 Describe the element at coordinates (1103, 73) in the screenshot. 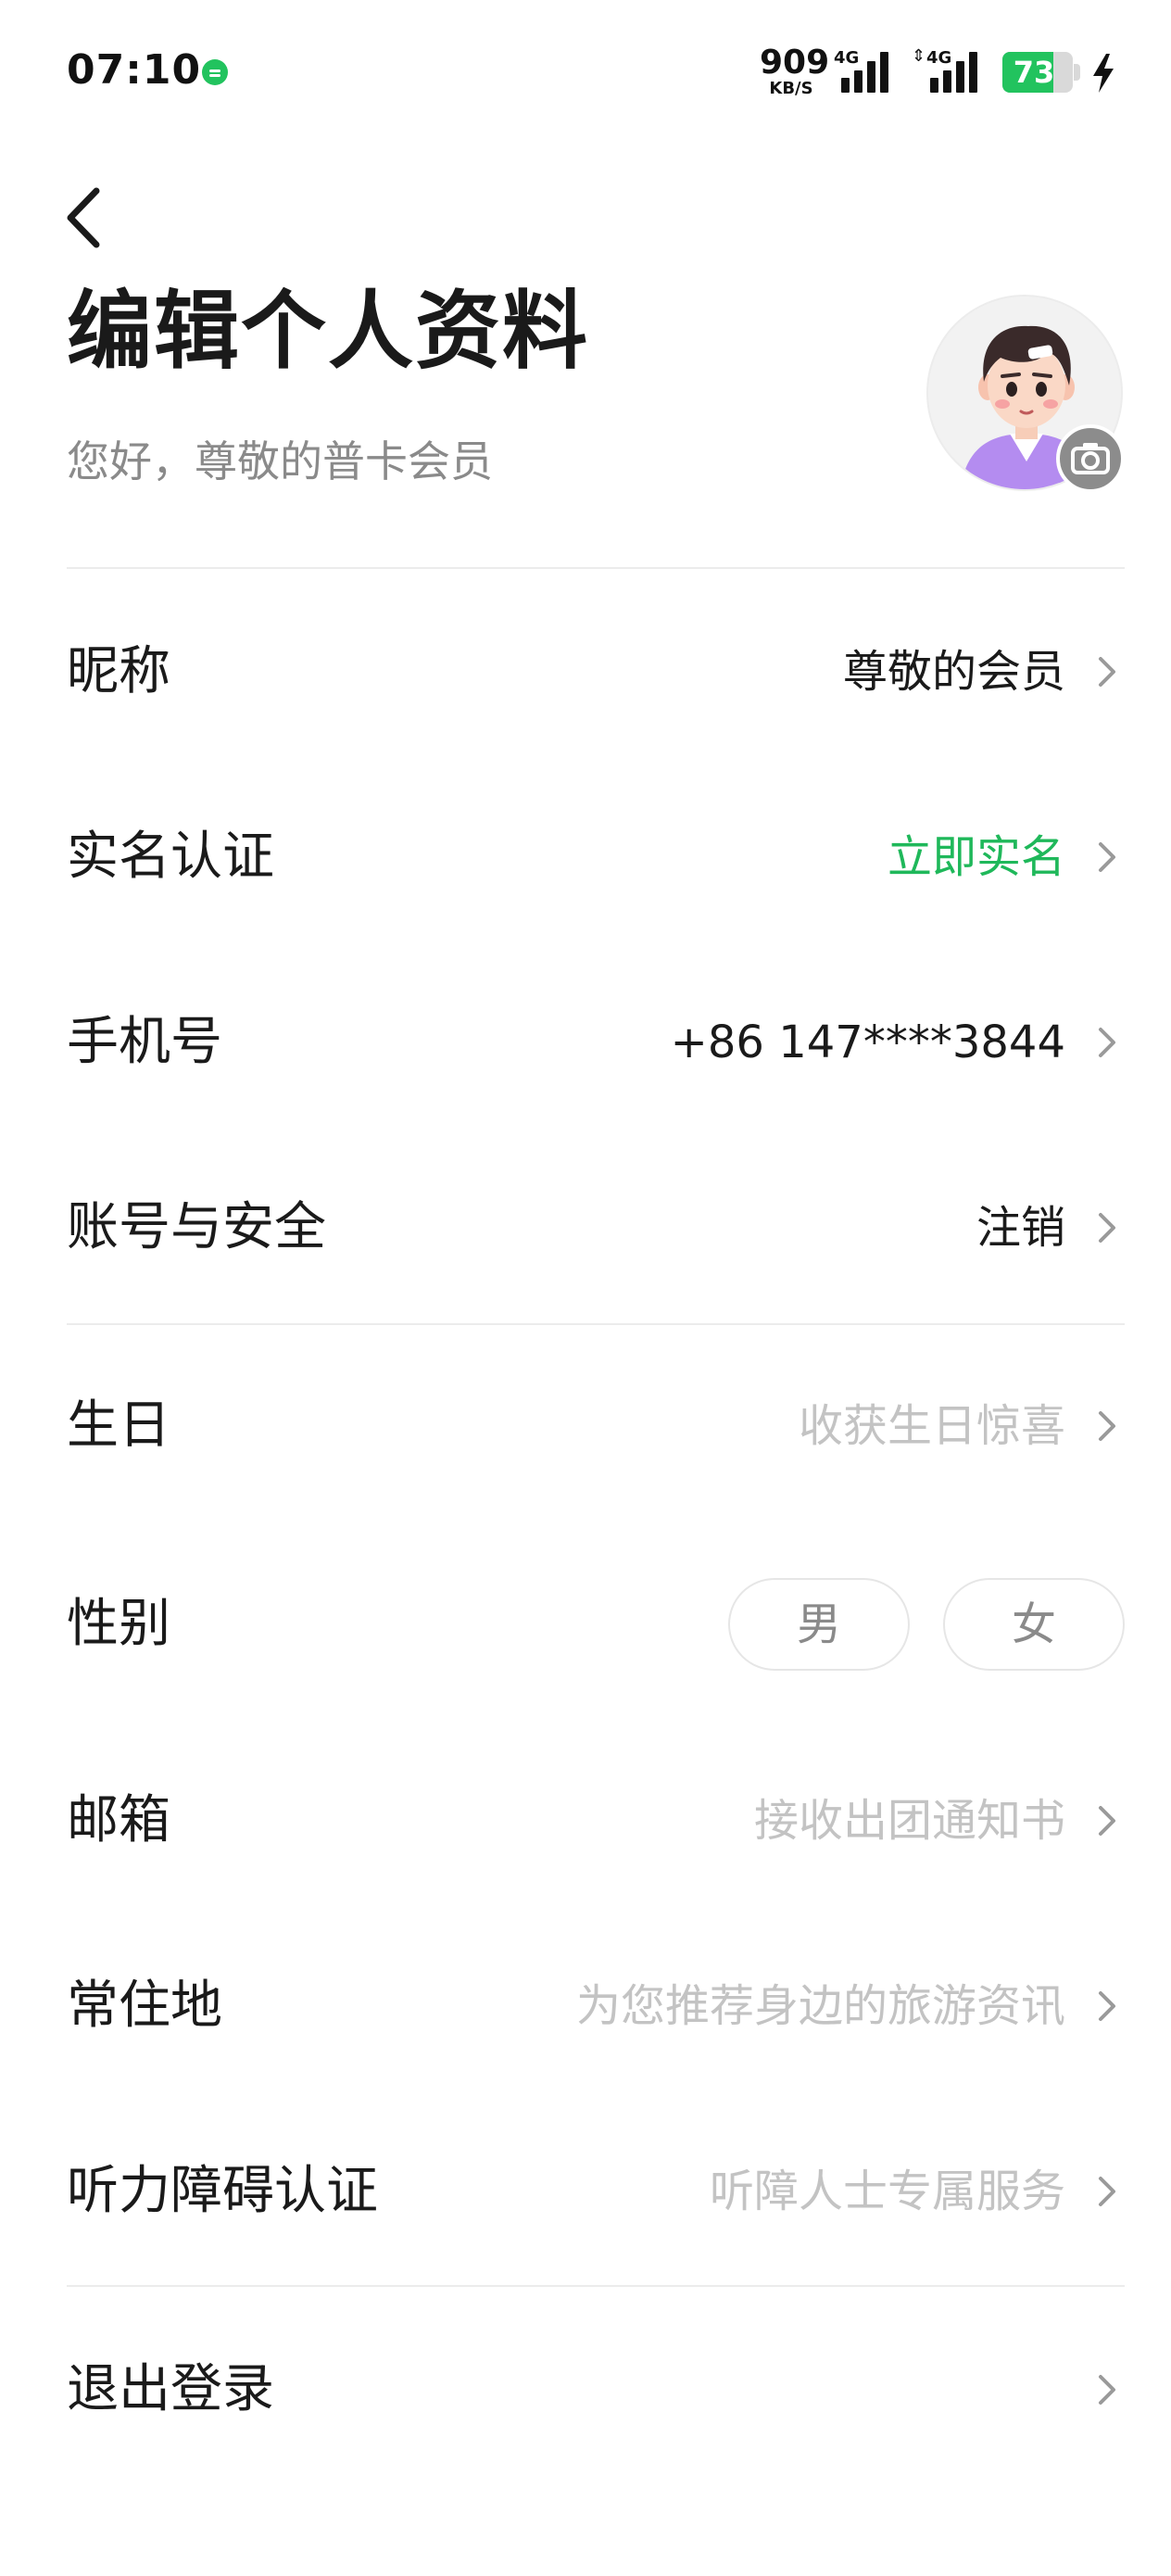

I see `charging-bolt-icon` at that location.